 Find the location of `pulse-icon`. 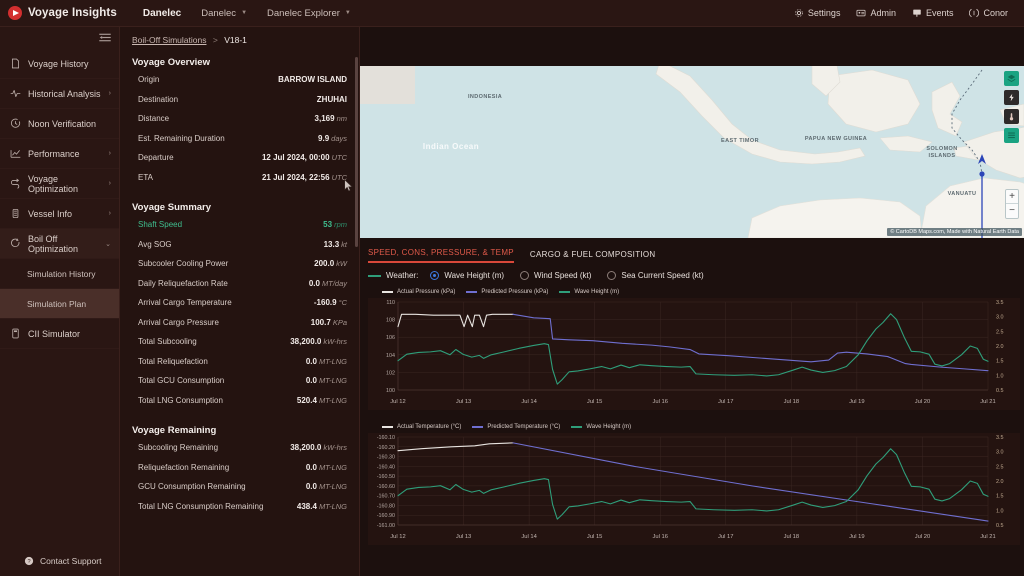

pulse-icon is located at coordinates (15, 93).